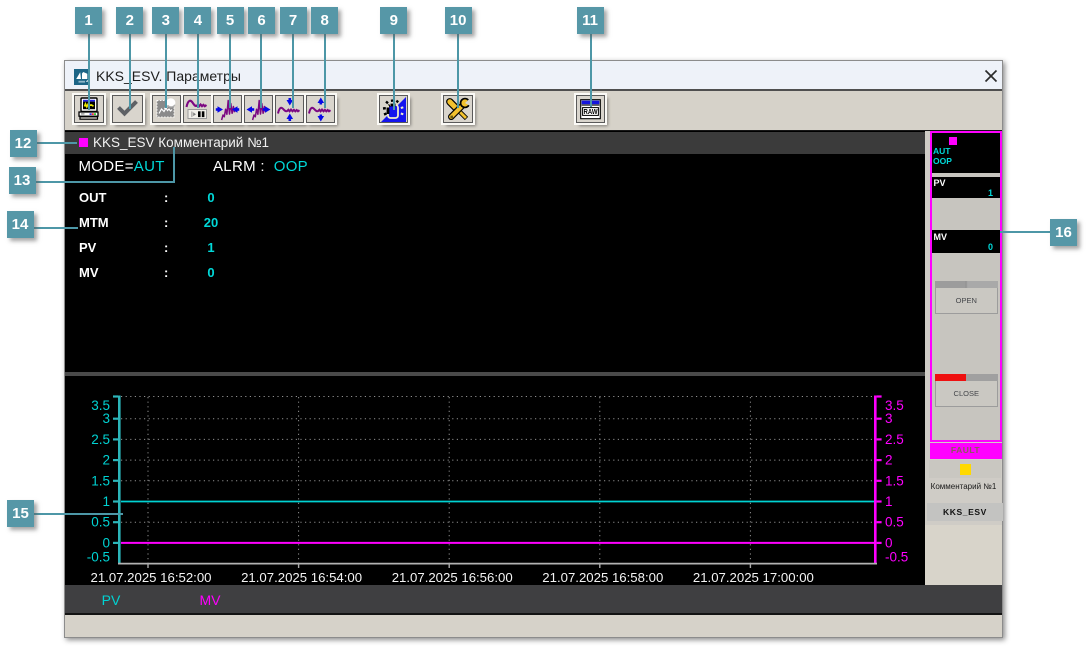 The width and height of the screenshot is (1089, 648). Describe the element at coordinates (602, 577) in the screenshot. I see `svg-text: 21.07.2025 16:58:00` at that location.